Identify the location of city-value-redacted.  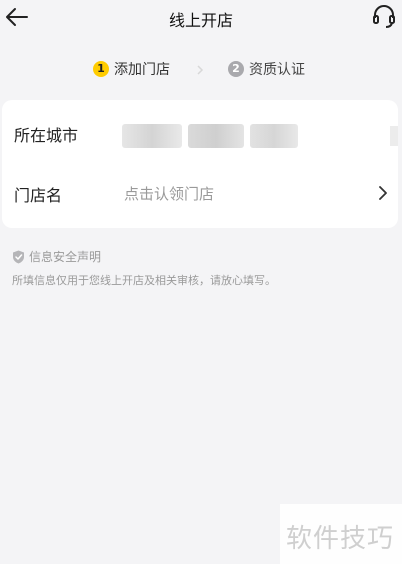
(212, 136).